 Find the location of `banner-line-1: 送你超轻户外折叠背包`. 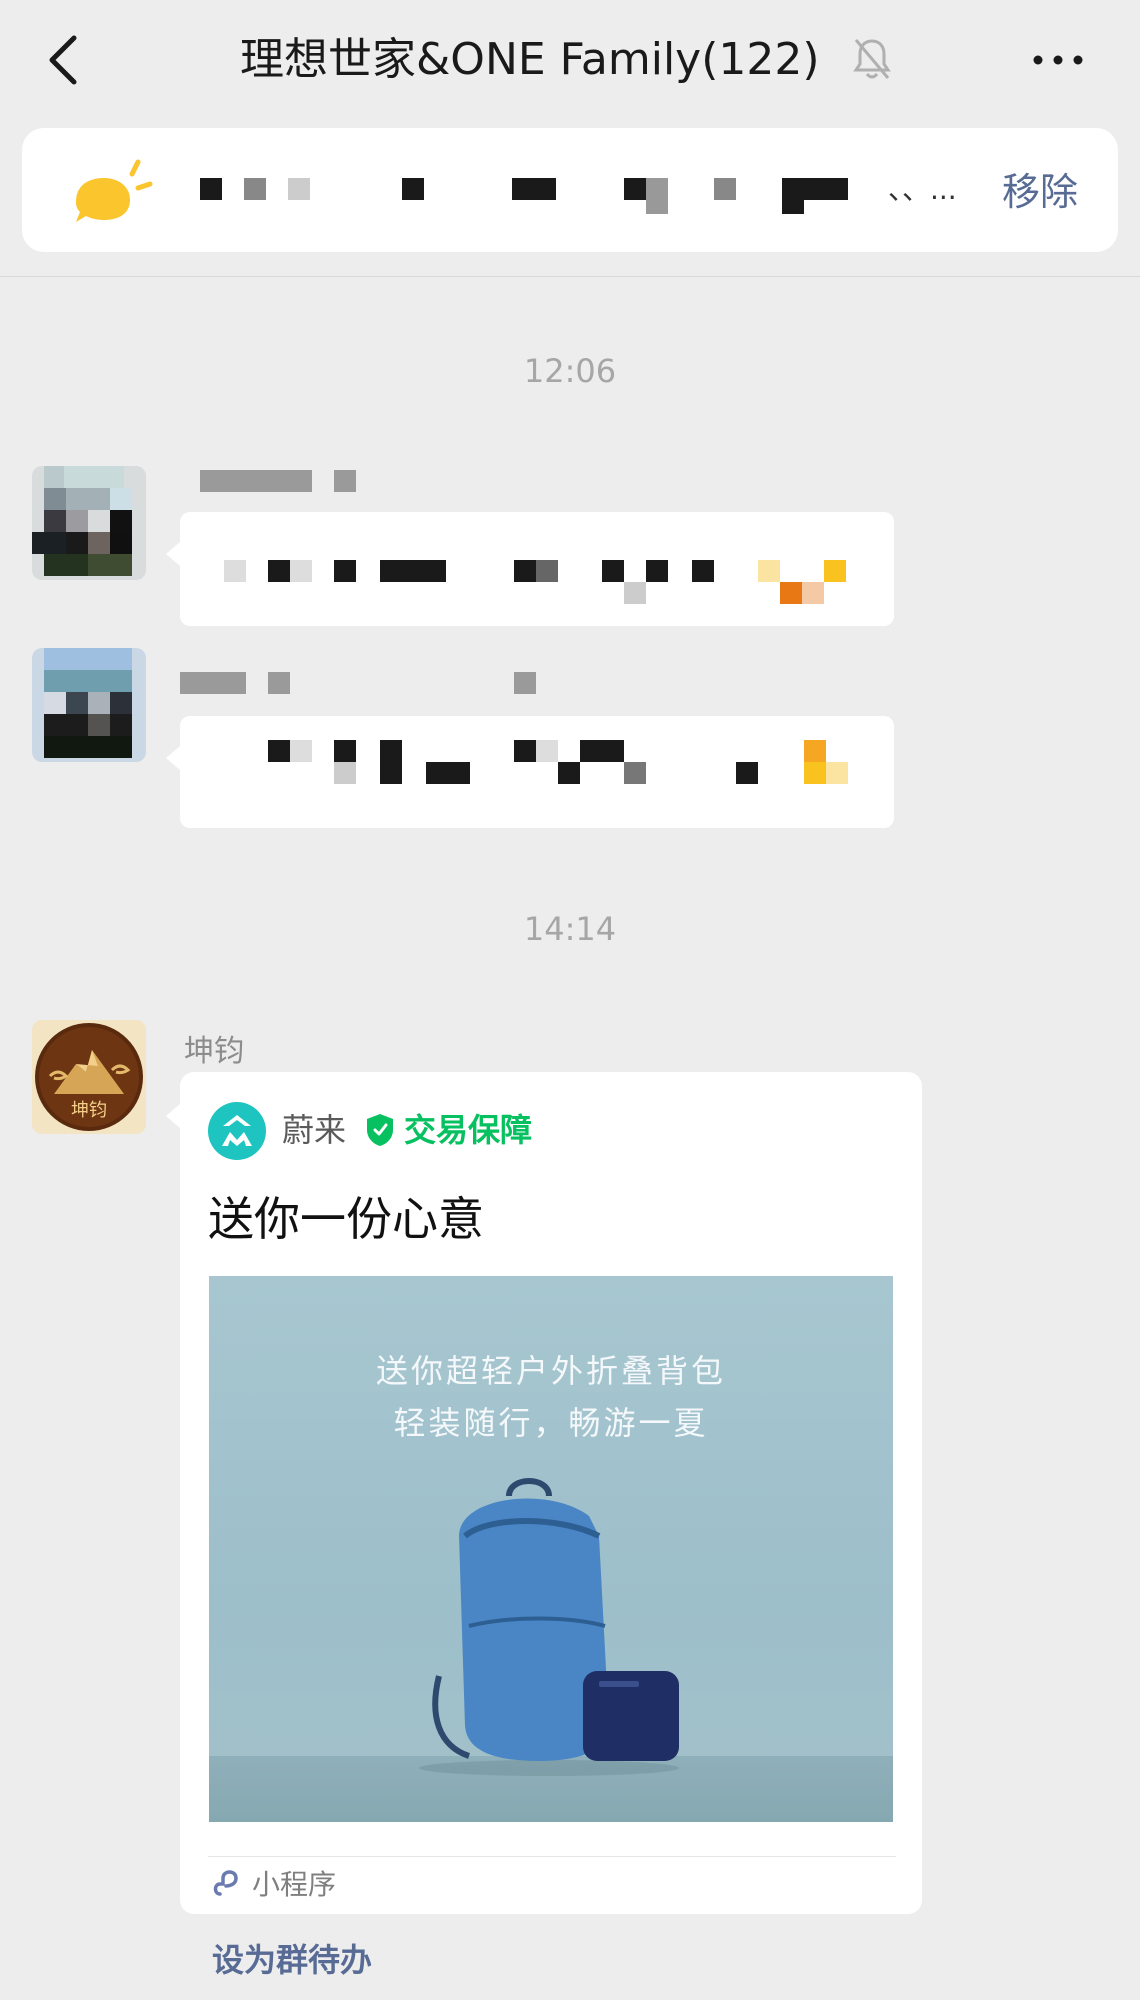

banner-line-1: 送你超轻户外折叠背包 is located at coordinates (550, 1371).